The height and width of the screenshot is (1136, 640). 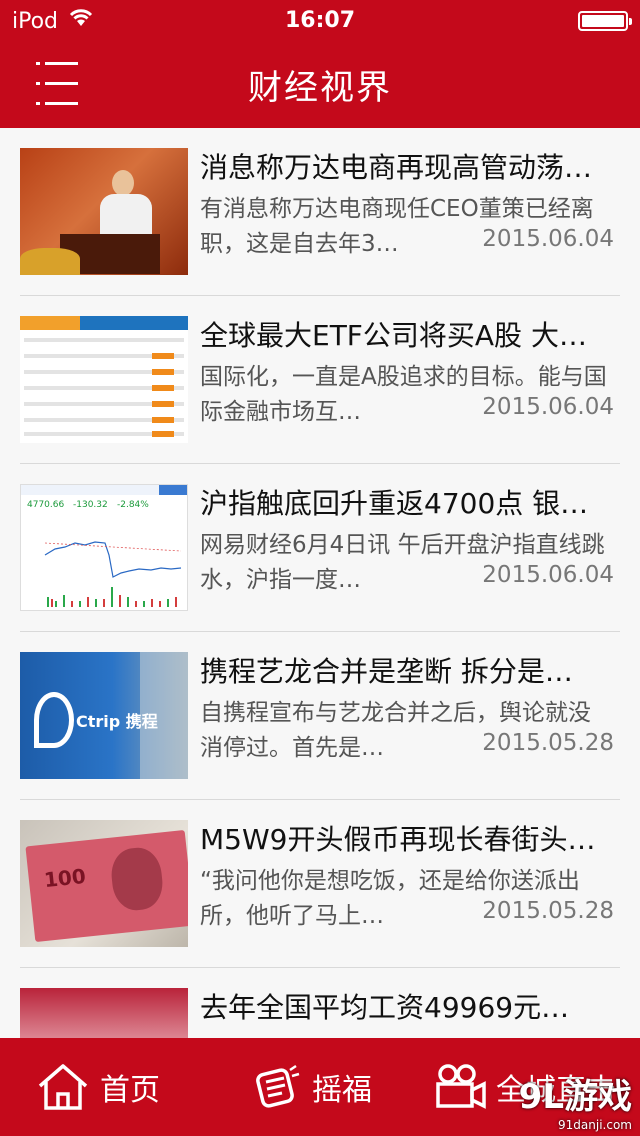 What do you see at coordinates (605, 21) in the screenshot?
I see `battery-icon` at bounding box center [605, 21].